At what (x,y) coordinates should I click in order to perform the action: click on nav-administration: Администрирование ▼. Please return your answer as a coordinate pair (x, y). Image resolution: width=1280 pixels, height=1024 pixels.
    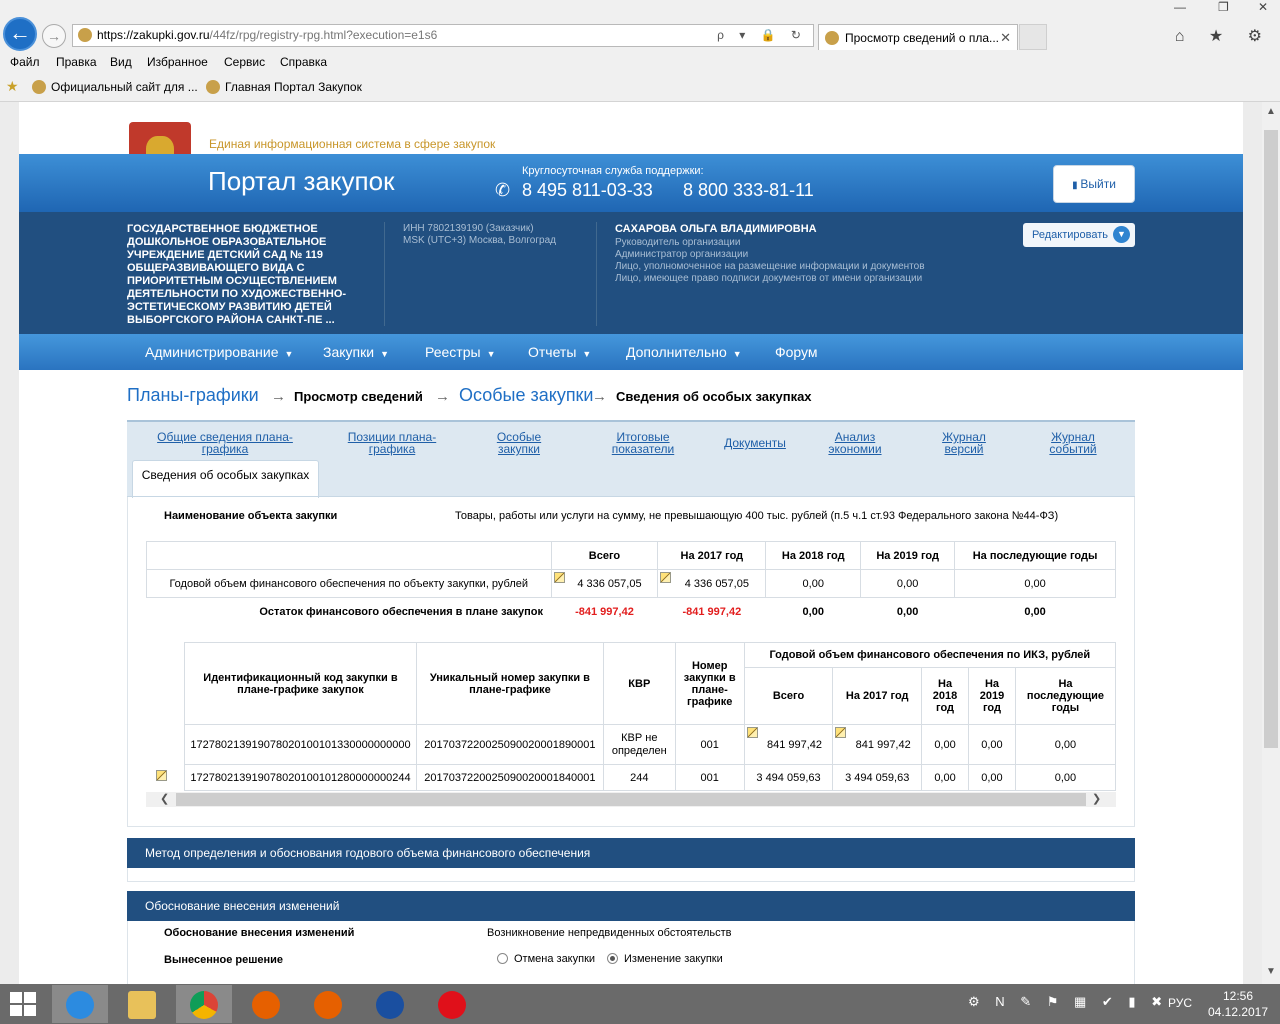
    Looking at the image, I should click on (219, 352).